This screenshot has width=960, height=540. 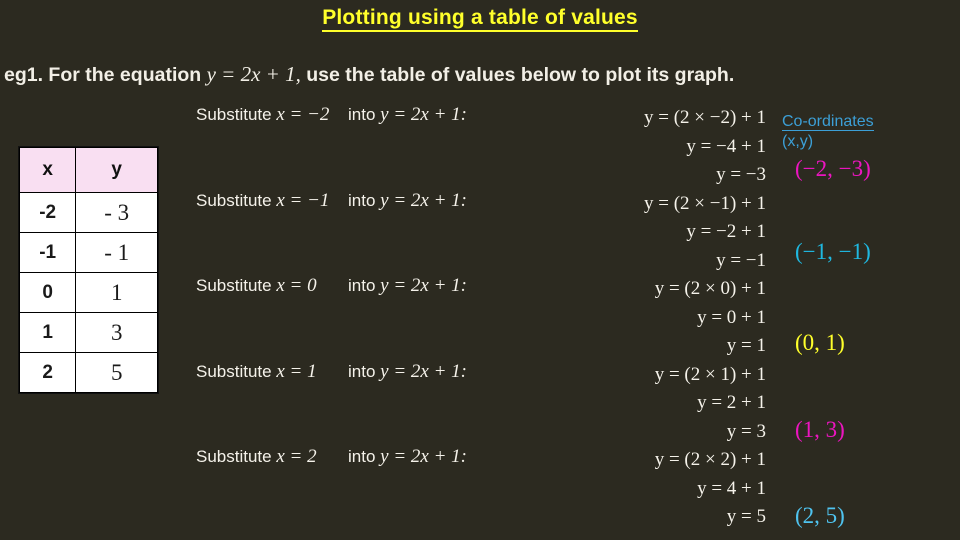 I want to click on table-header-row: x y, so click(x=88, y=170).